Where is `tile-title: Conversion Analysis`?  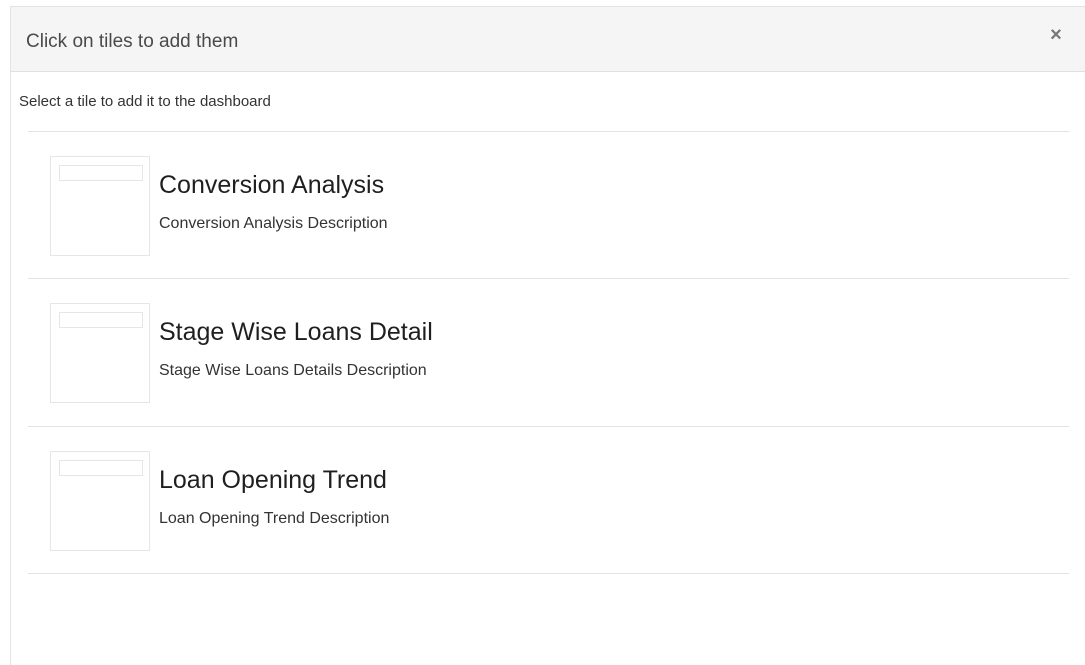
tile-title: Conversion Analysis is located at coordinates (272, 185).